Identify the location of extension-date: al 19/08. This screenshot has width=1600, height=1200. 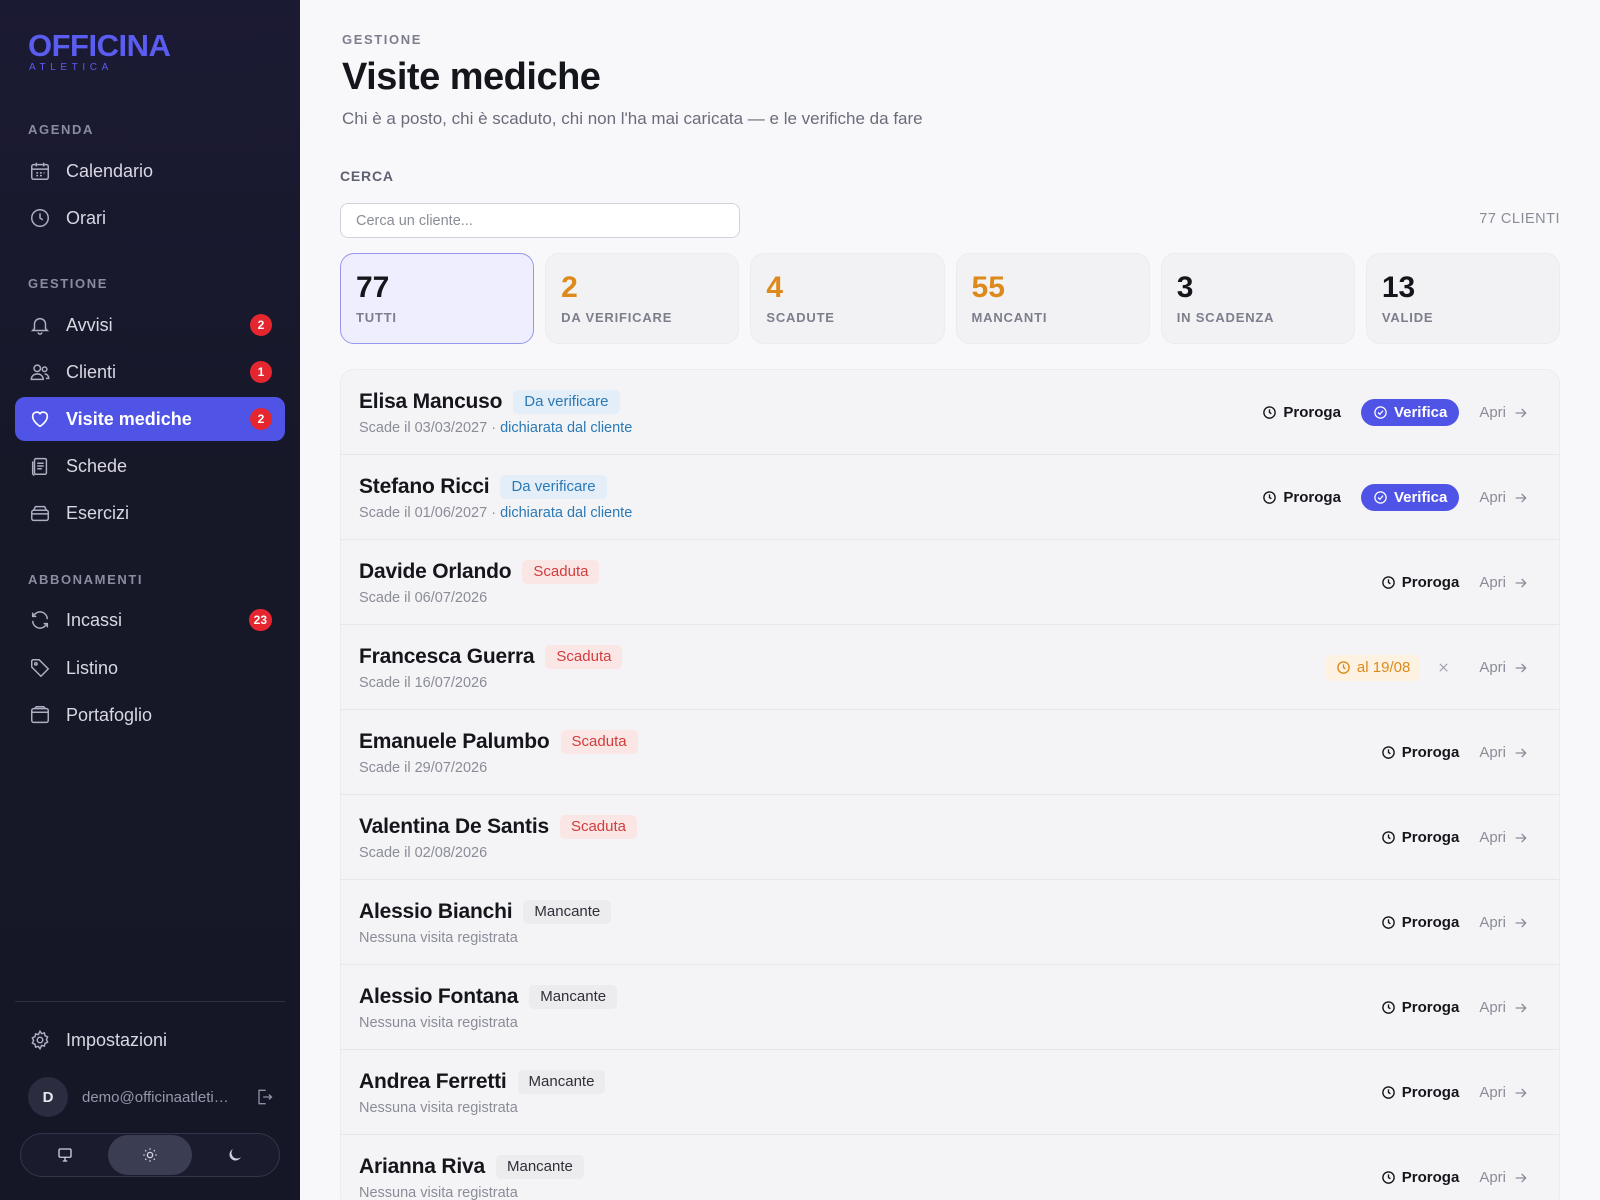
(1383, 667).